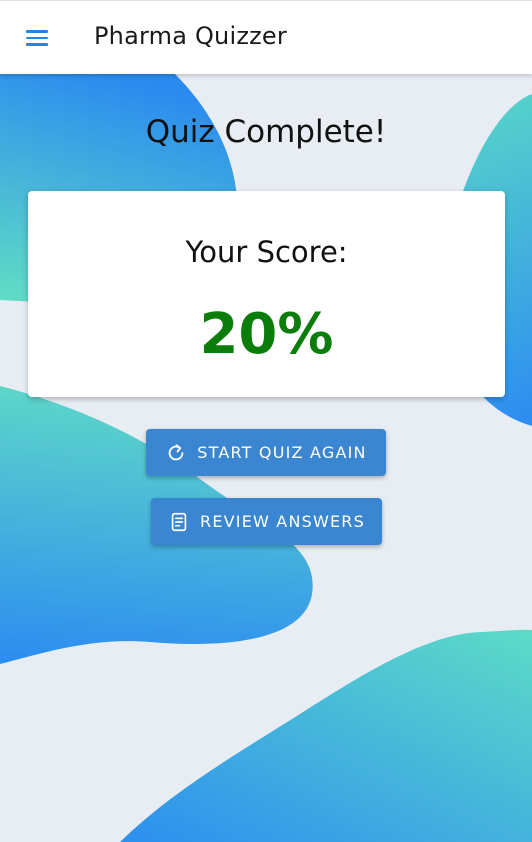 The image size is (532, 842). I want to click on app-title: Pharma Quizzer, so click(190, 36).